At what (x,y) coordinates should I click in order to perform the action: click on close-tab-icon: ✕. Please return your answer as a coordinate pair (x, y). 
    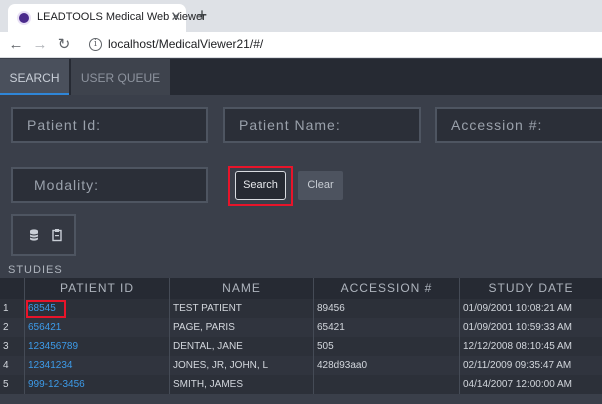
    Looking at the image, I should click on (176, 17).